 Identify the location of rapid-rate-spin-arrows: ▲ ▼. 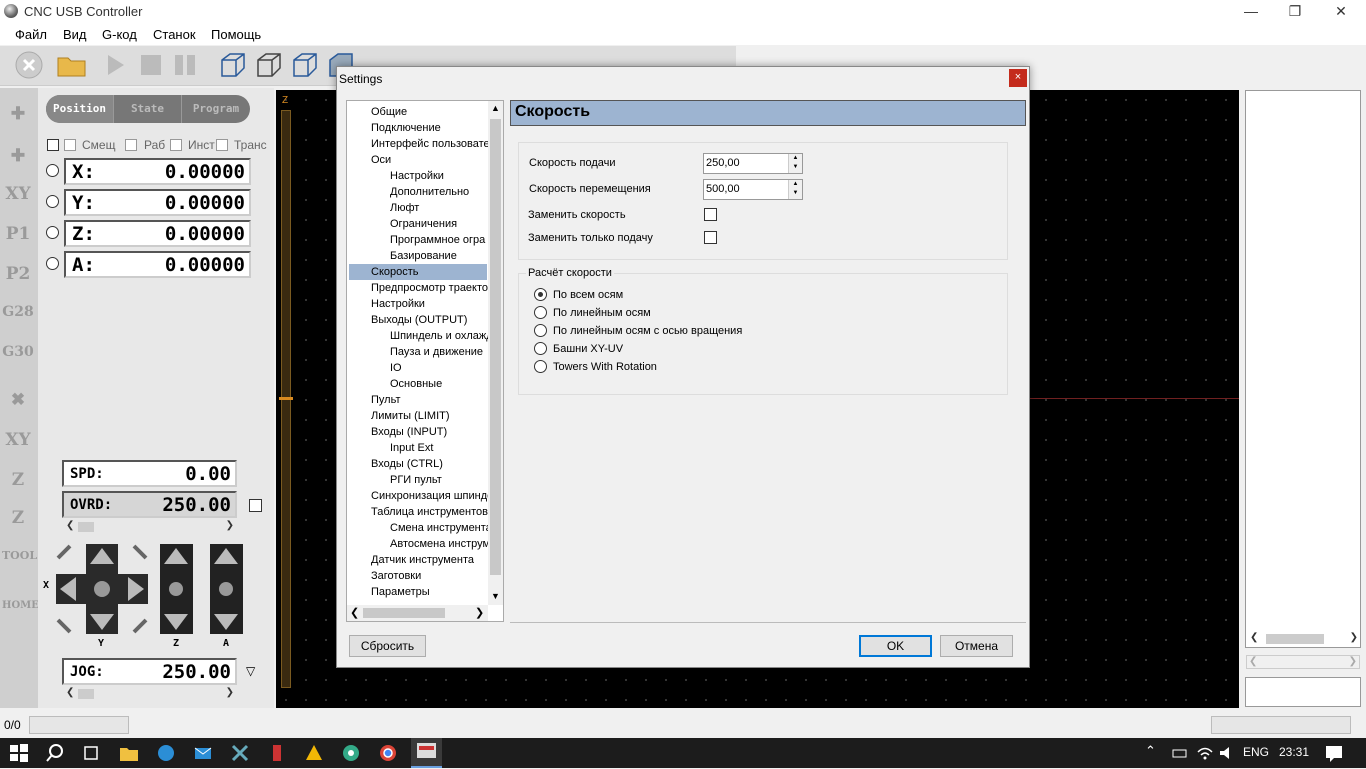
(795, 189).